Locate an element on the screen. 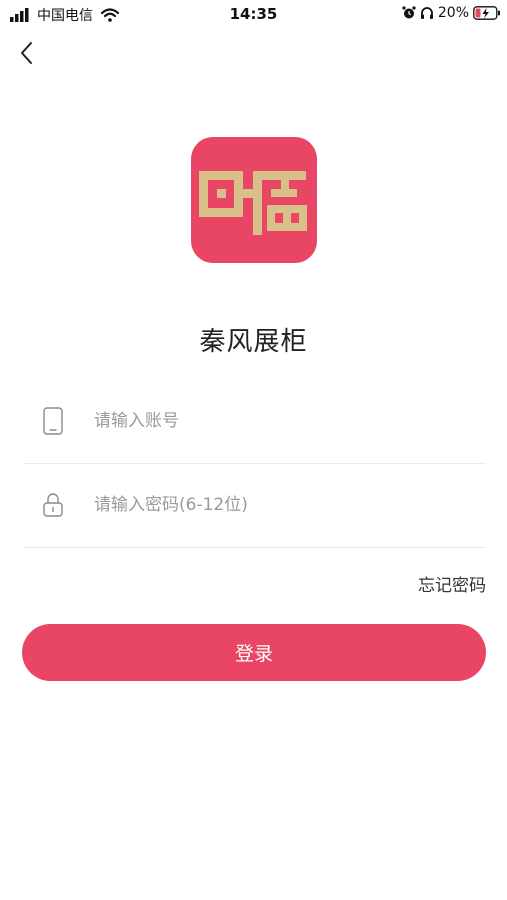  lock-icon is located at coordinates (53, 505).